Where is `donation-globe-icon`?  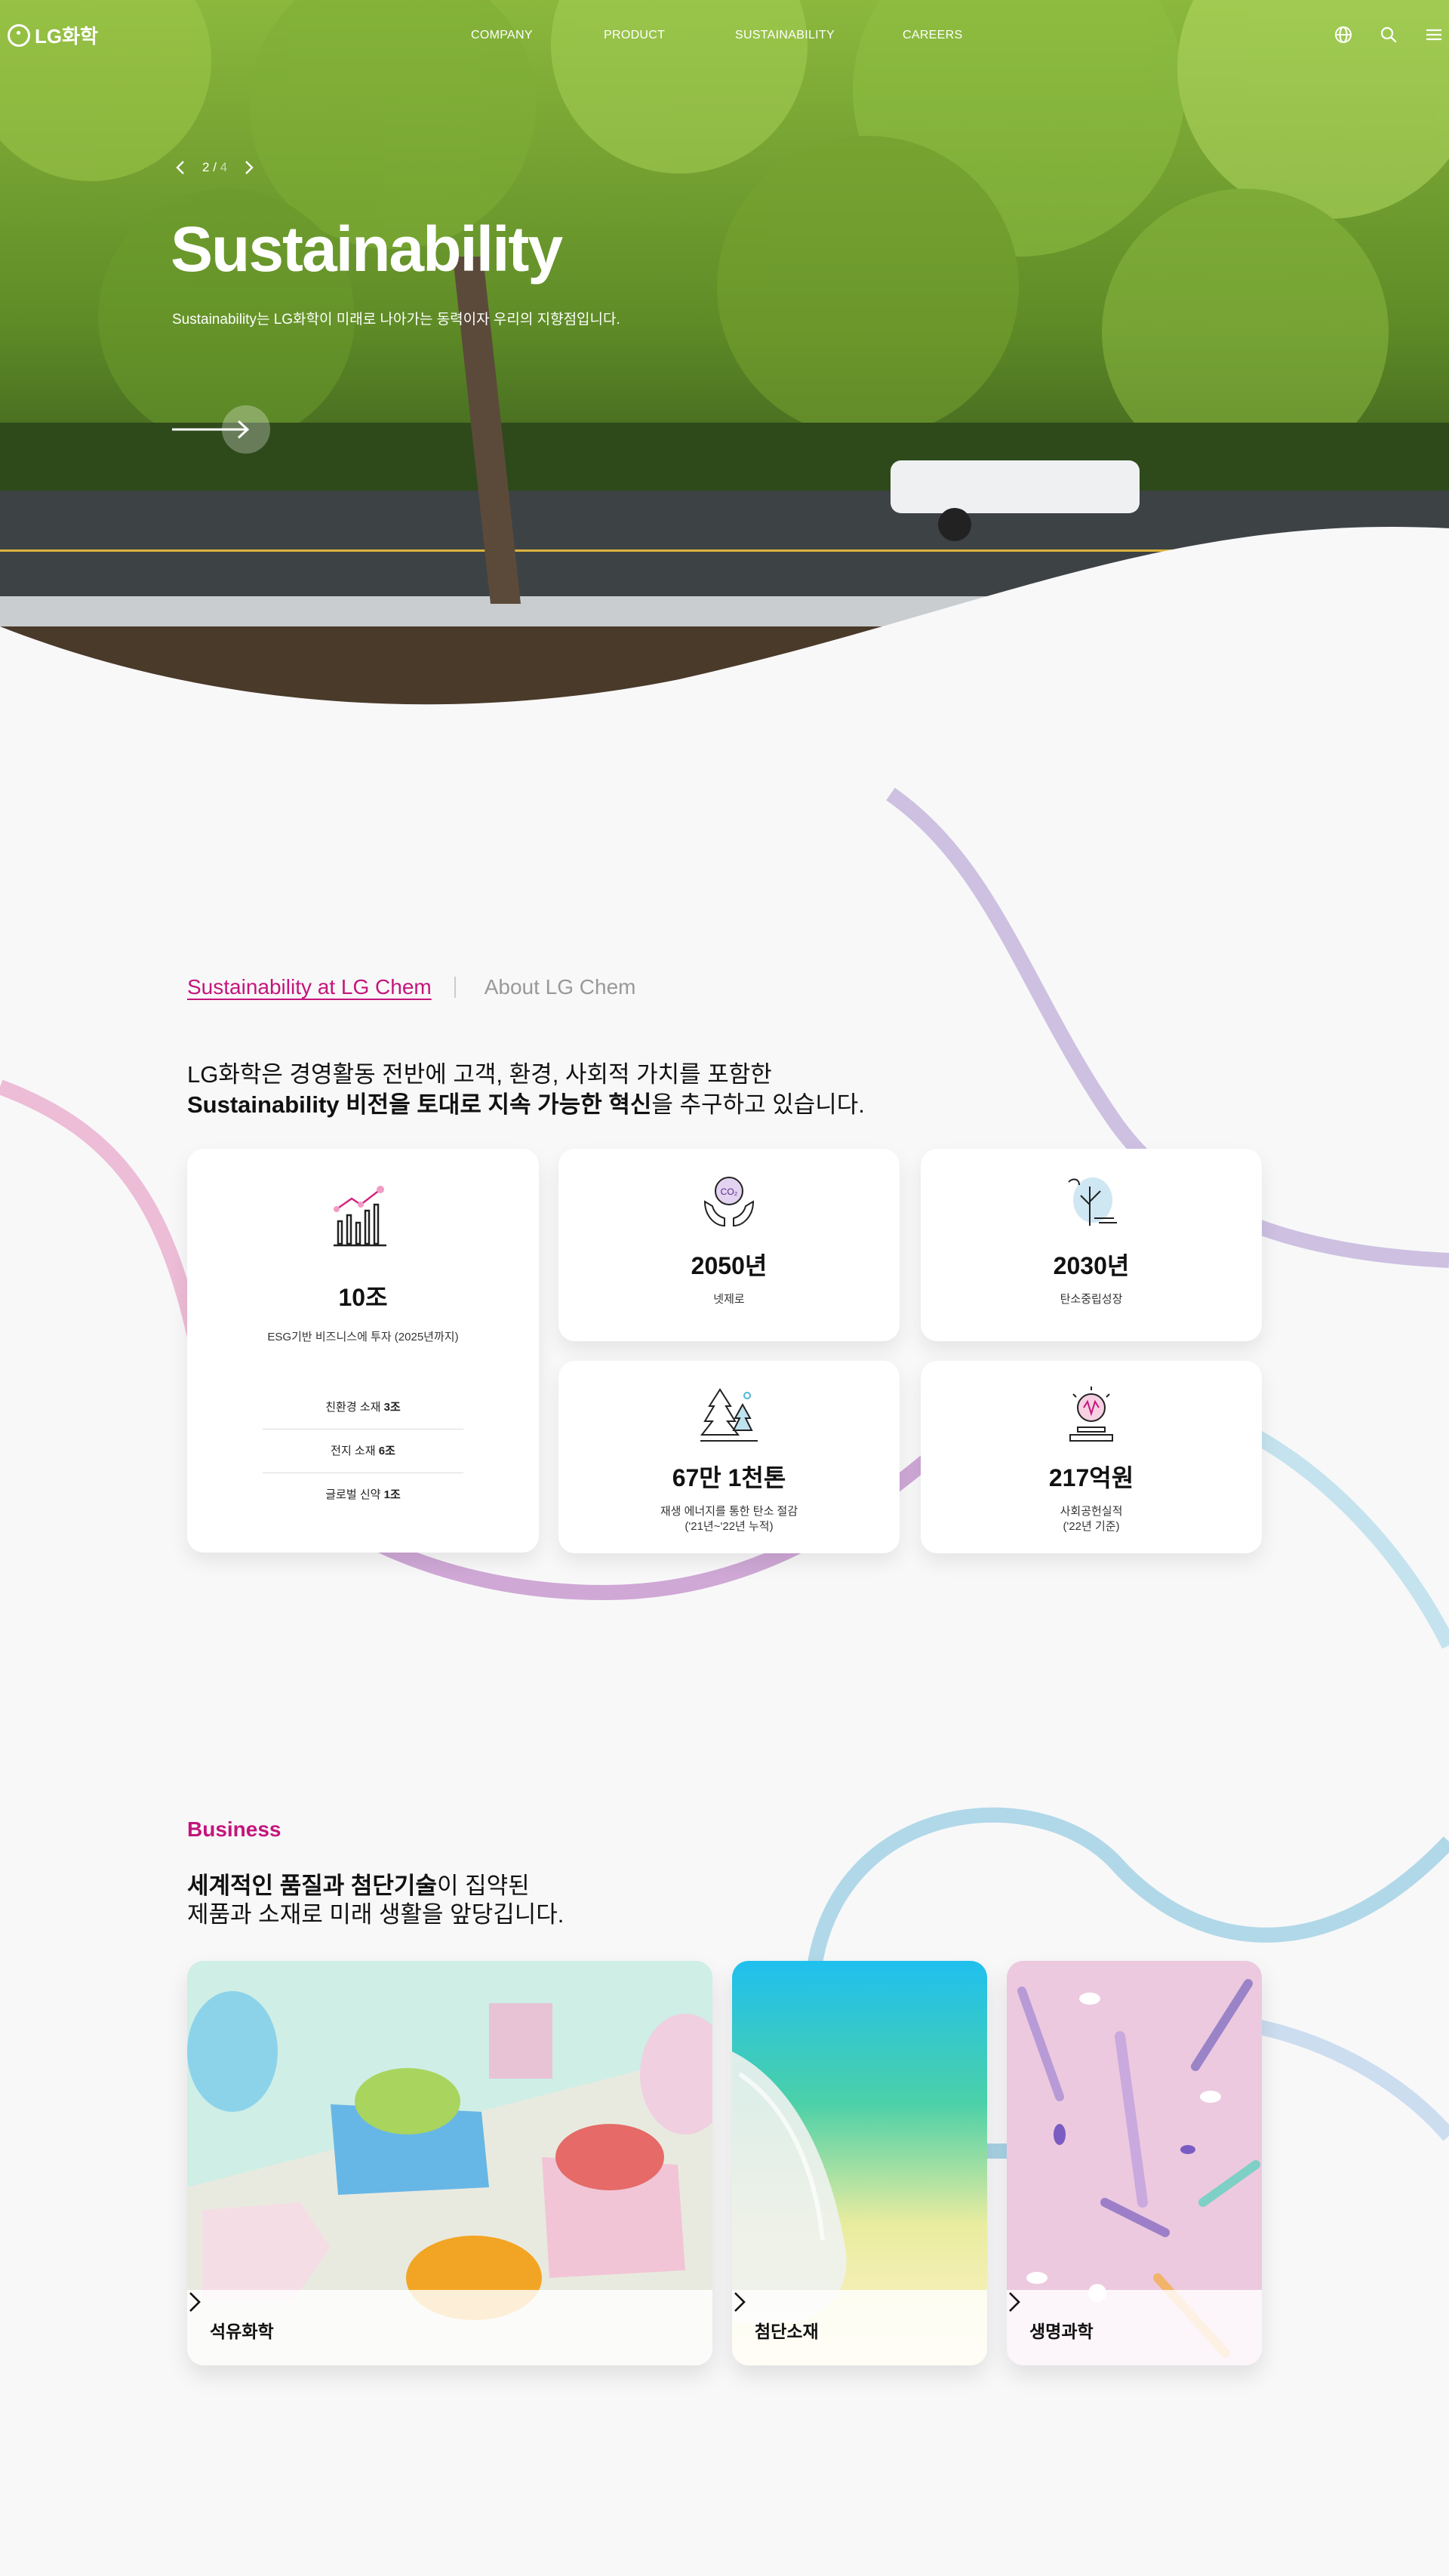
donation-globe-icon is located at coordinates (1091, 1414).